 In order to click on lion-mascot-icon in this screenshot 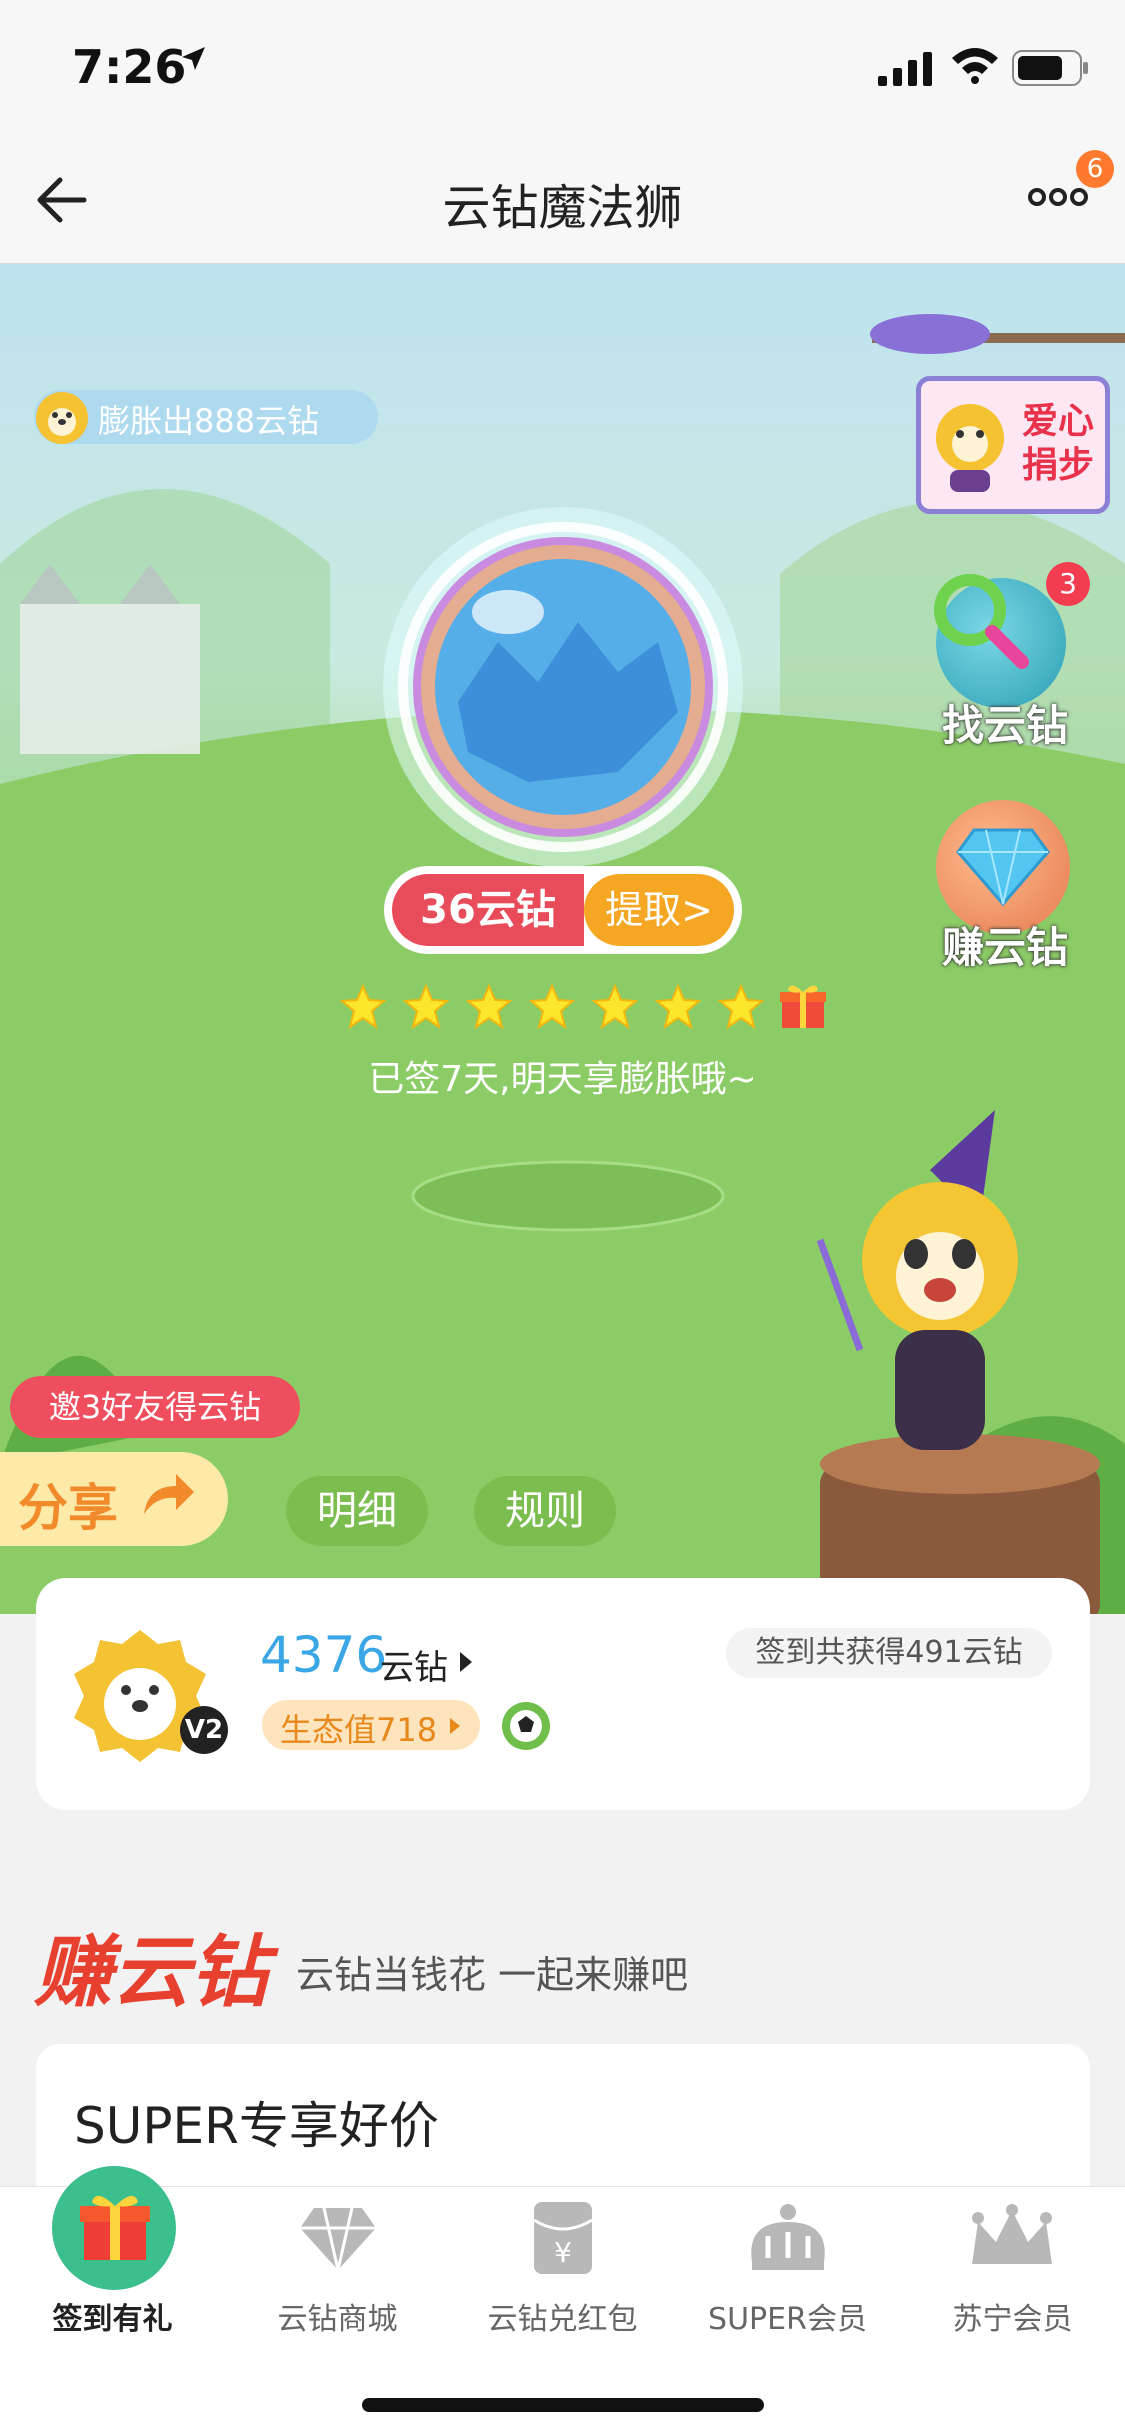, I will do `click(970, 448)`.